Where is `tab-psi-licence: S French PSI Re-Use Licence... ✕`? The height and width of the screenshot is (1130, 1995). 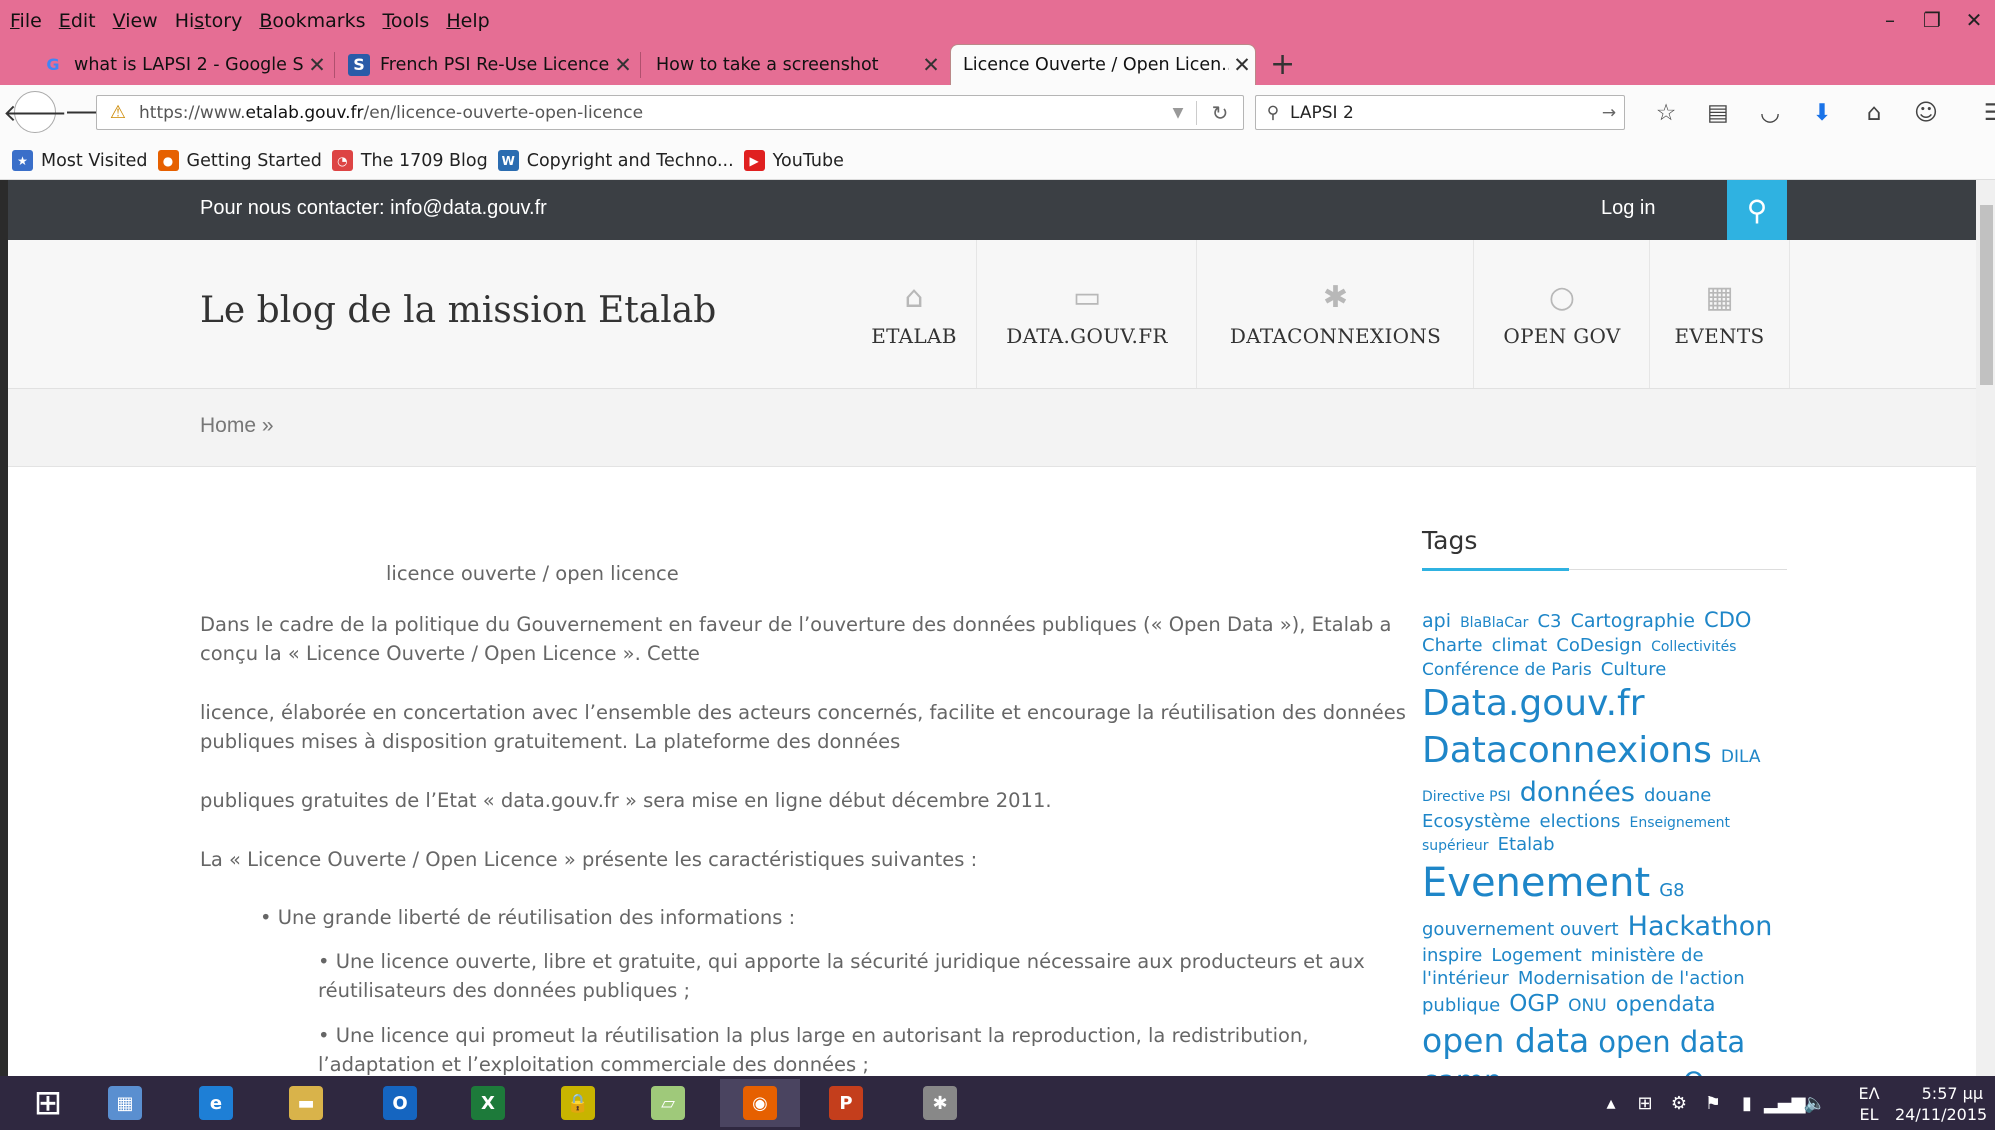
tab-psi-licence: S French PSI Re-Use Licence... ✕ is located at coordinates (486, 64).